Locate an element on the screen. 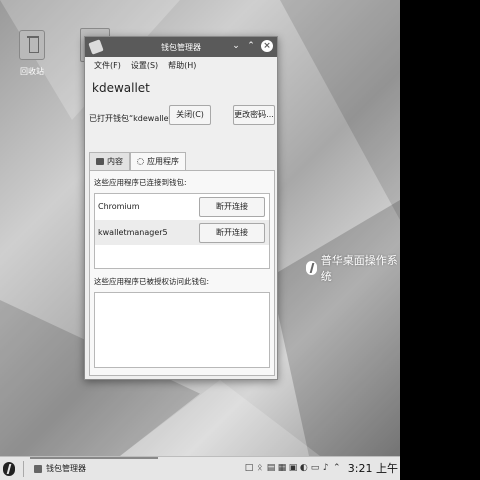 The width and height of the screenshot is (480, 480). desktop-icon-label: 回收站 is located at coordinates (32, 71).